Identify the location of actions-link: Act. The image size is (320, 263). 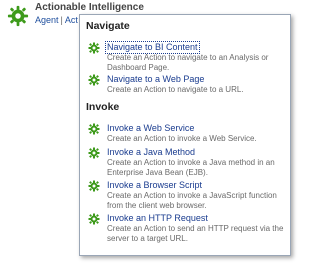
(71, 20).